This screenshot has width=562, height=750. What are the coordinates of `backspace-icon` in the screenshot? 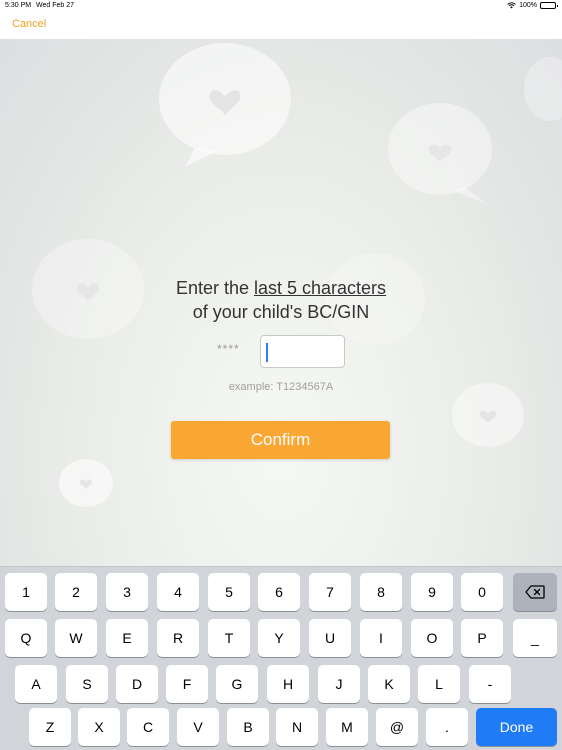 It's located at (535, 592).